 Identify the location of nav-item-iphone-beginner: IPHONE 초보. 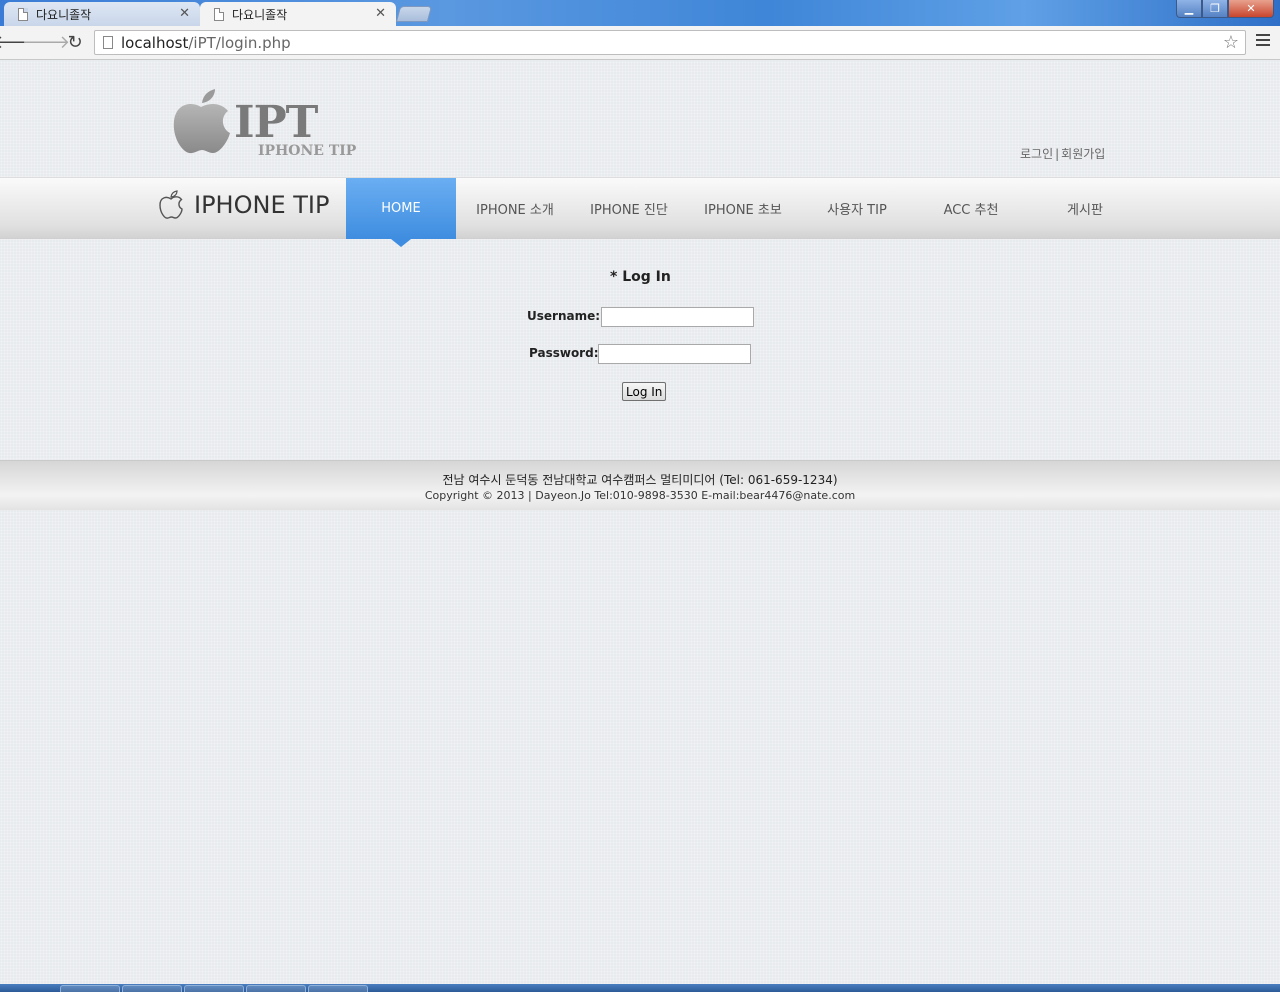
(743, 208).